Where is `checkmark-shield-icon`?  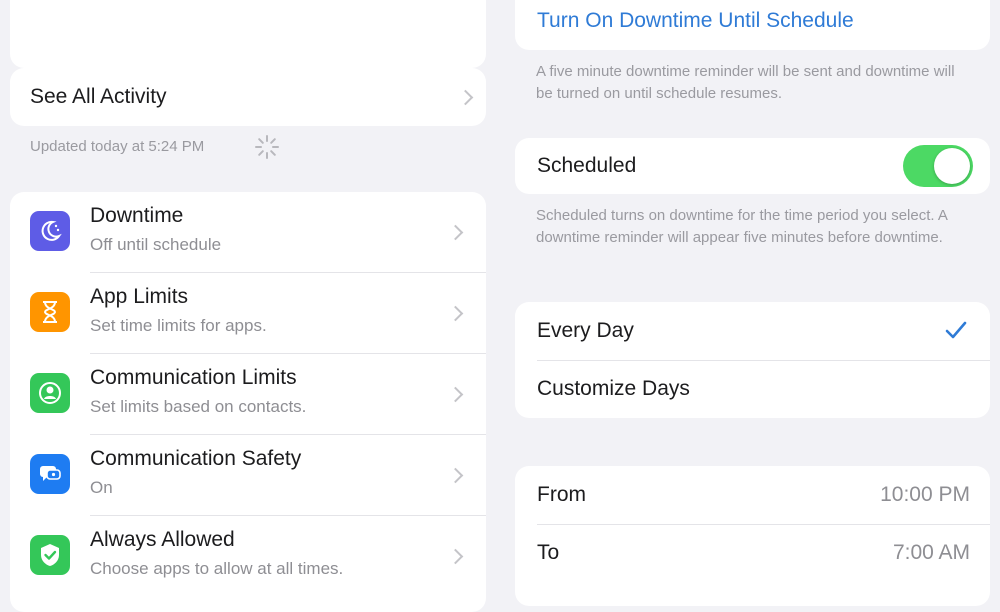
checkmark-shield-icon is located at coordinates (50, 555).